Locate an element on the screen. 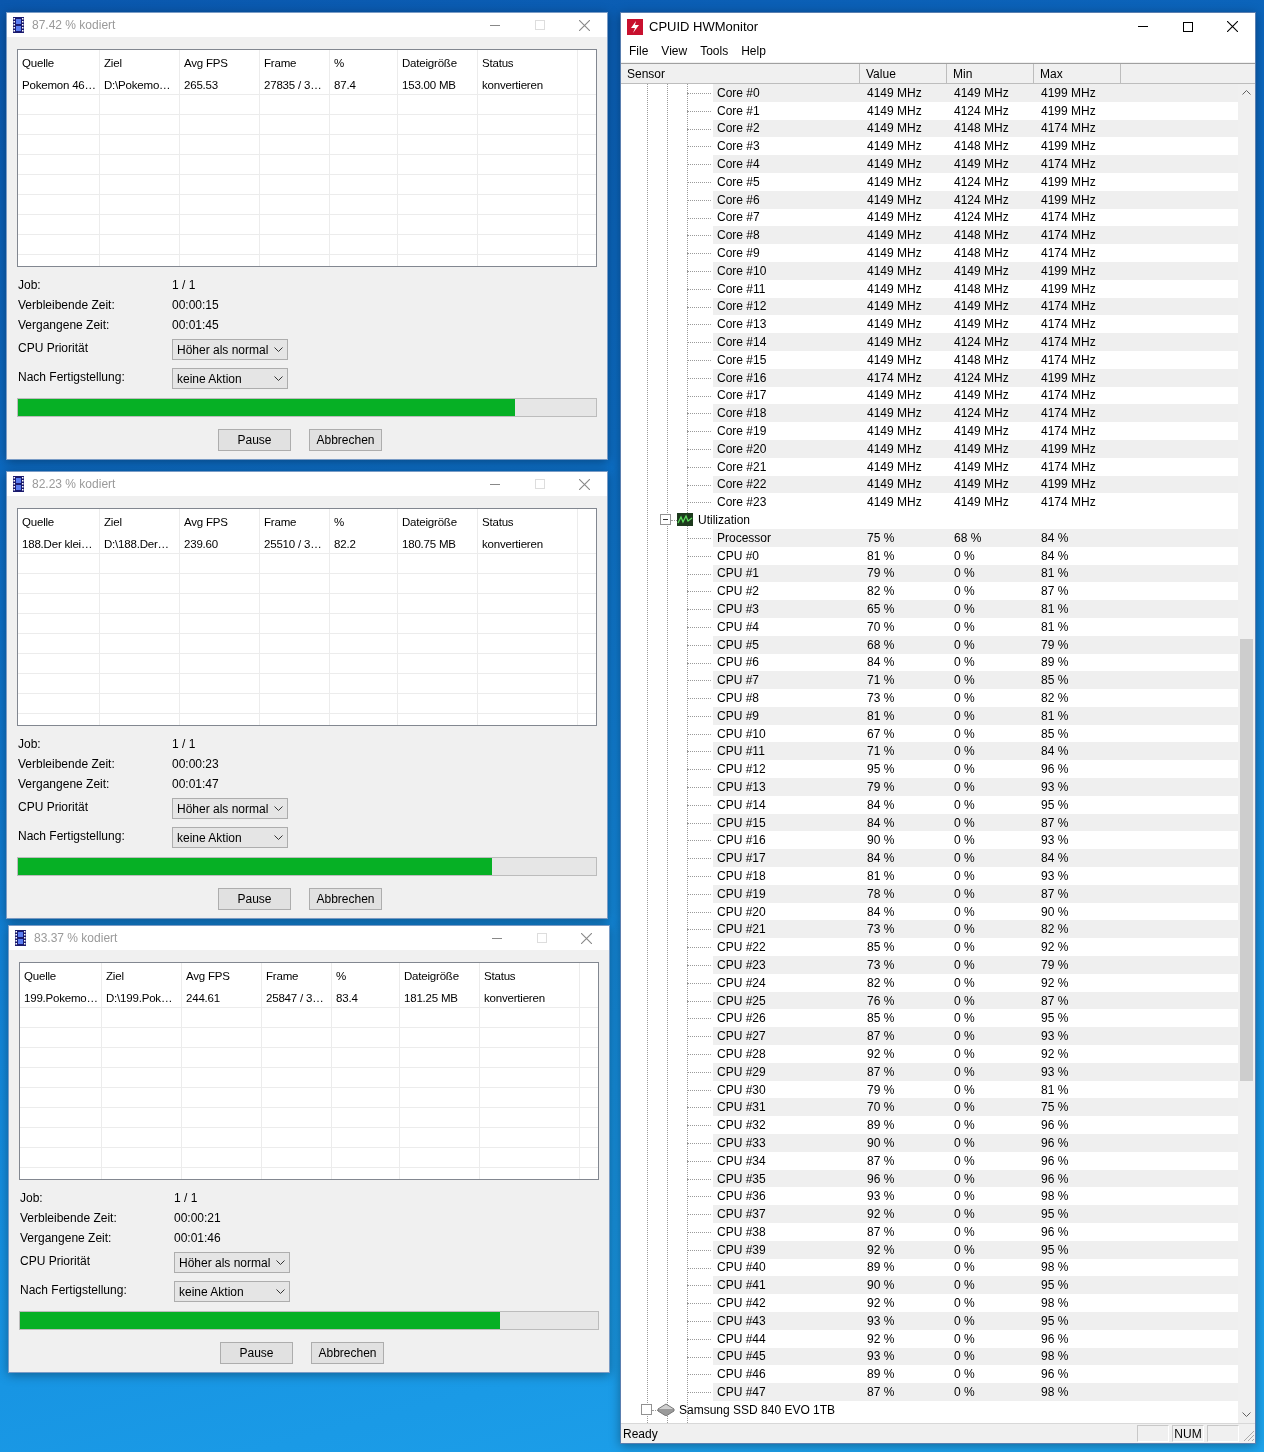 Image resolution: width=1264 pixels, height=1452 pixels. sensor-value: 68 % is located at coordinates (881, 644).